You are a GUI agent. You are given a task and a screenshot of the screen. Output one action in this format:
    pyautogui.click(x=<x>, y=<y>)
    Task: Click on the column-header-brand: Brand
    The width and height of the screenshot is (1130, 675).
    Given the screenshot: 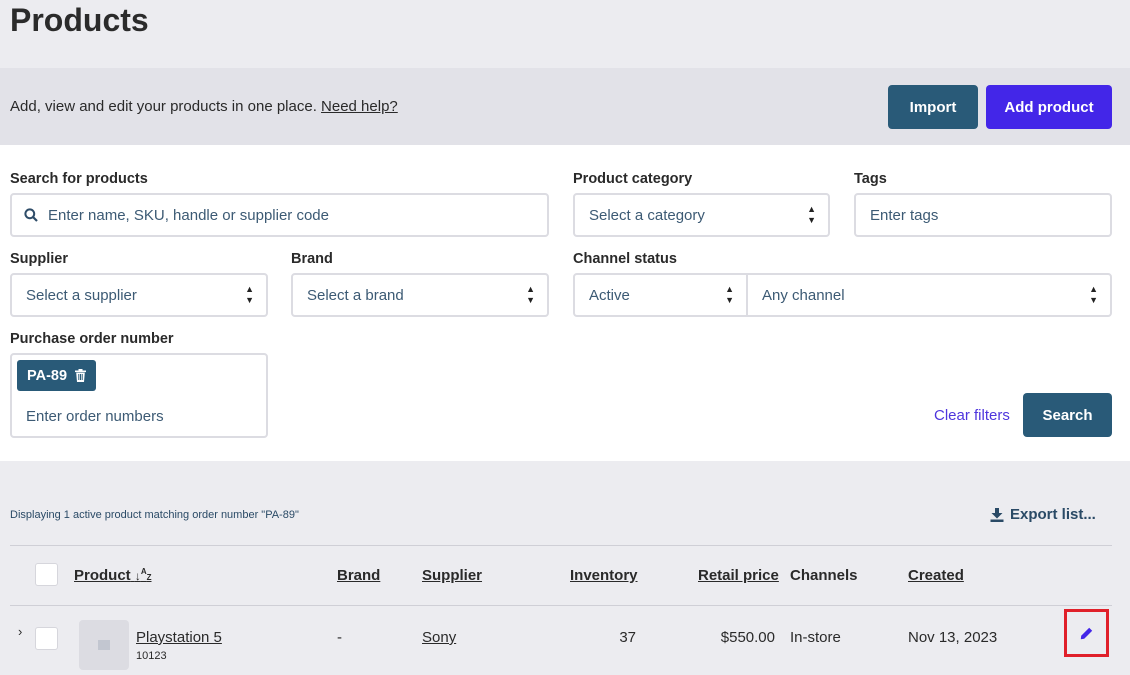 What is the action you would take?
    pyautogui.click(x=358, y=575)
    